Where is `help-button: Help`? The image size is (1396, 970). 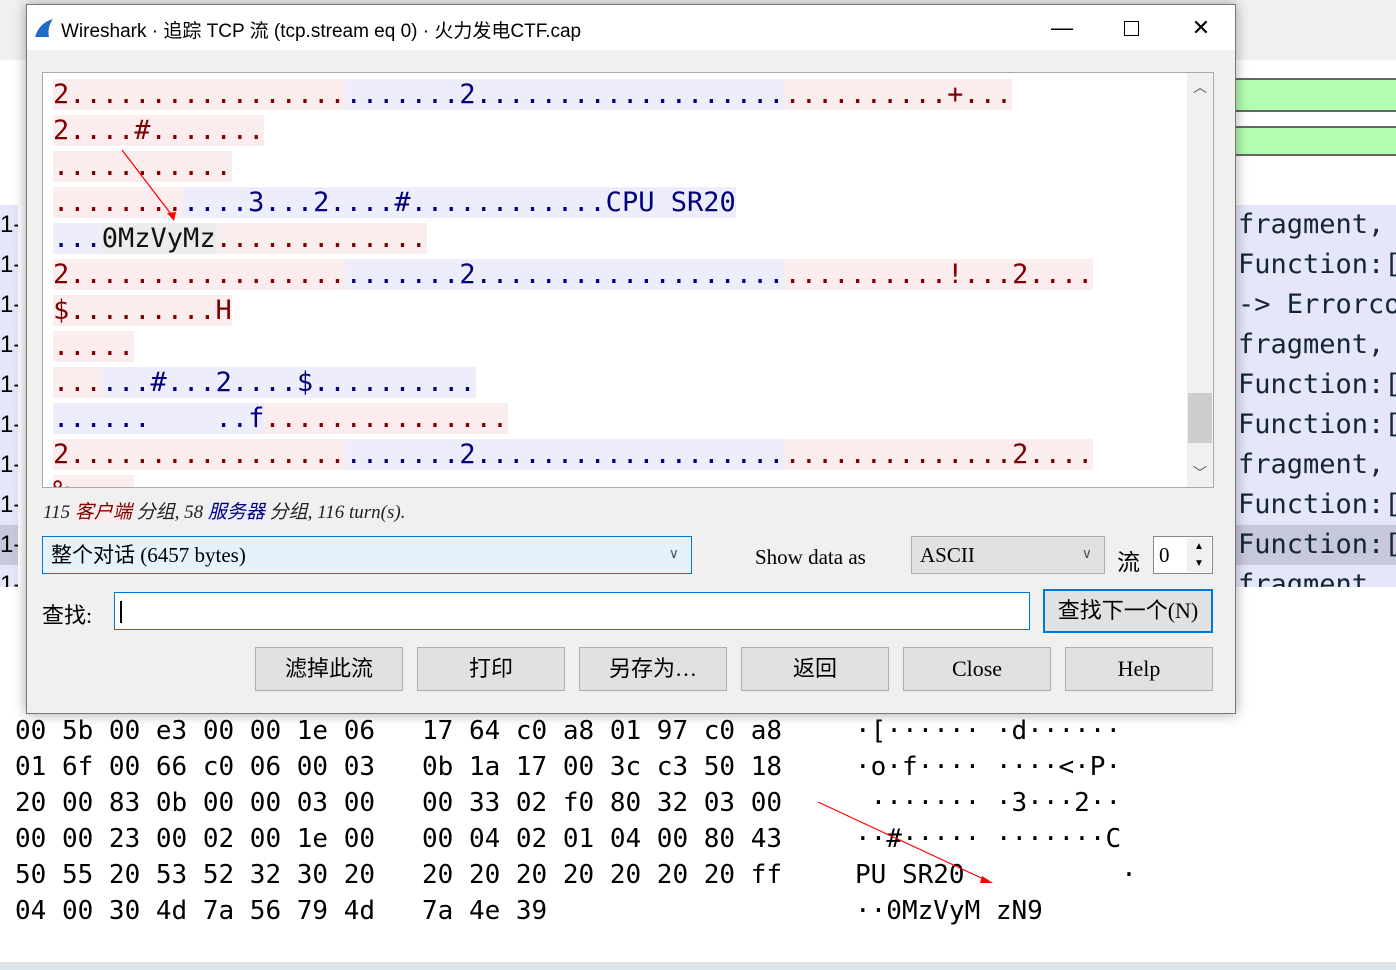
help-button: Help is located at coordinates (1139, 669).